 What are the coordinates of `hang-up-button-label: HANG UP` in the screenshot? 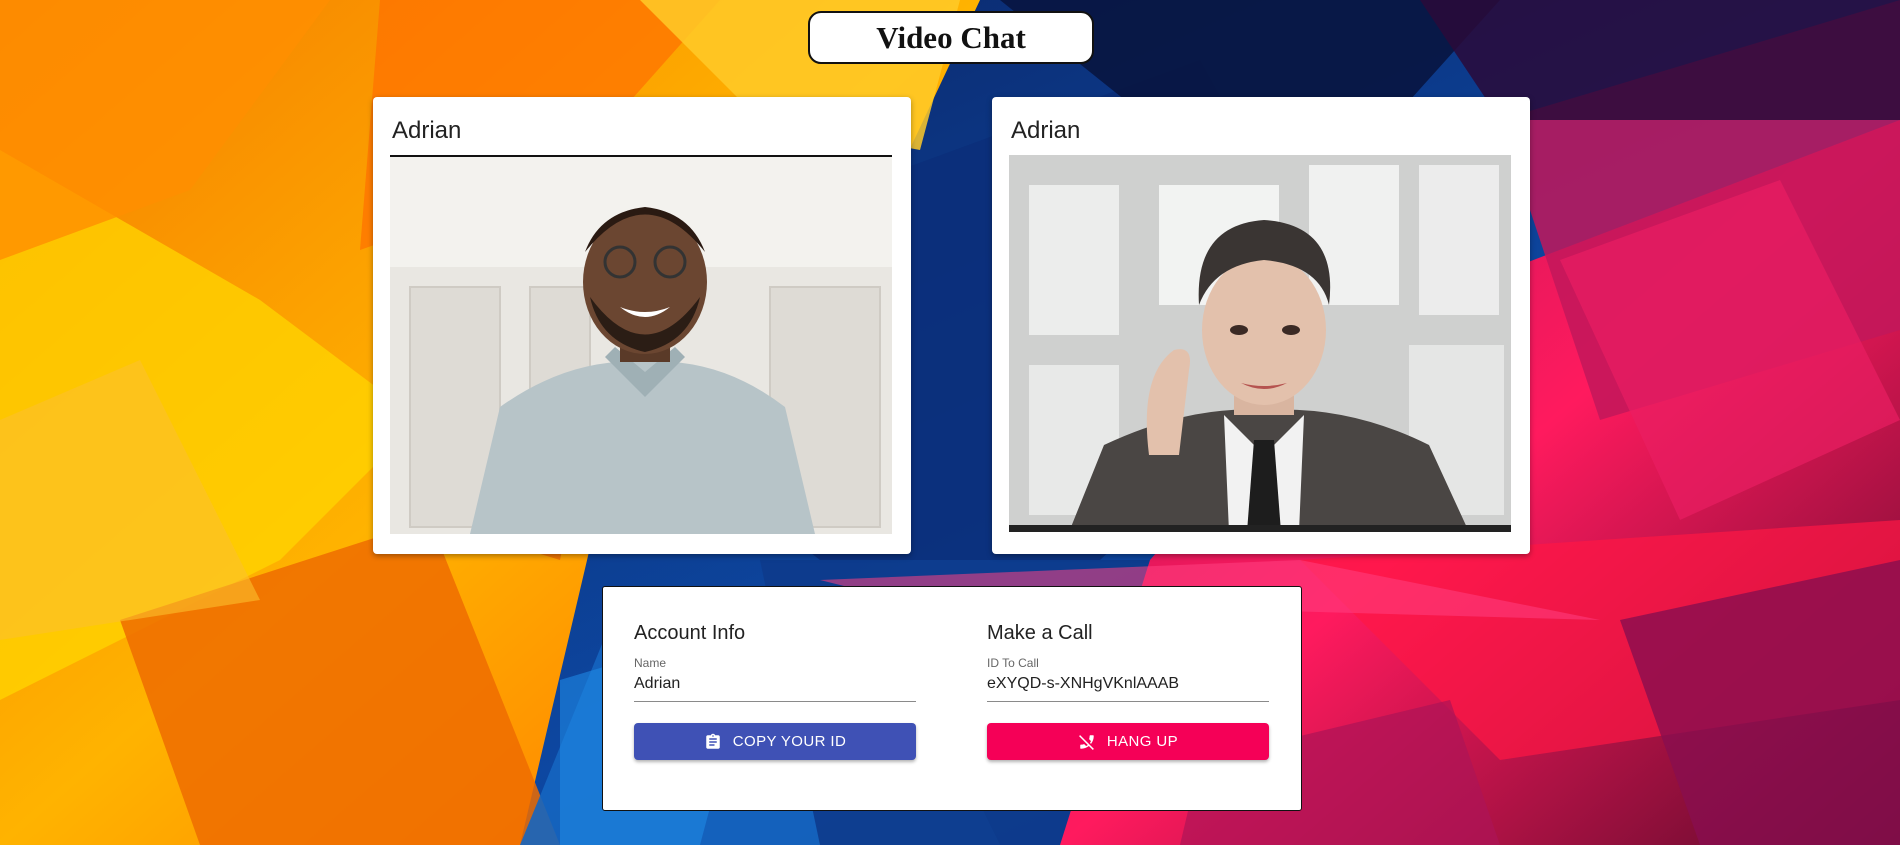 It's located at (1142, 741).